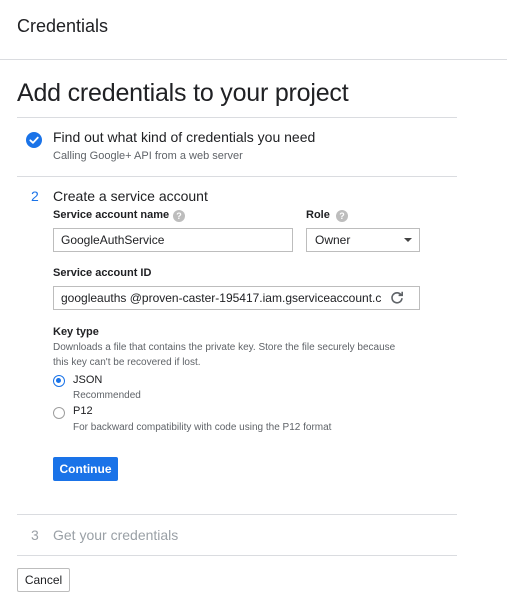  Describe the element at coordinates (83, 411) in the screenshot. I see `p12-radio-label: P12` at that location.